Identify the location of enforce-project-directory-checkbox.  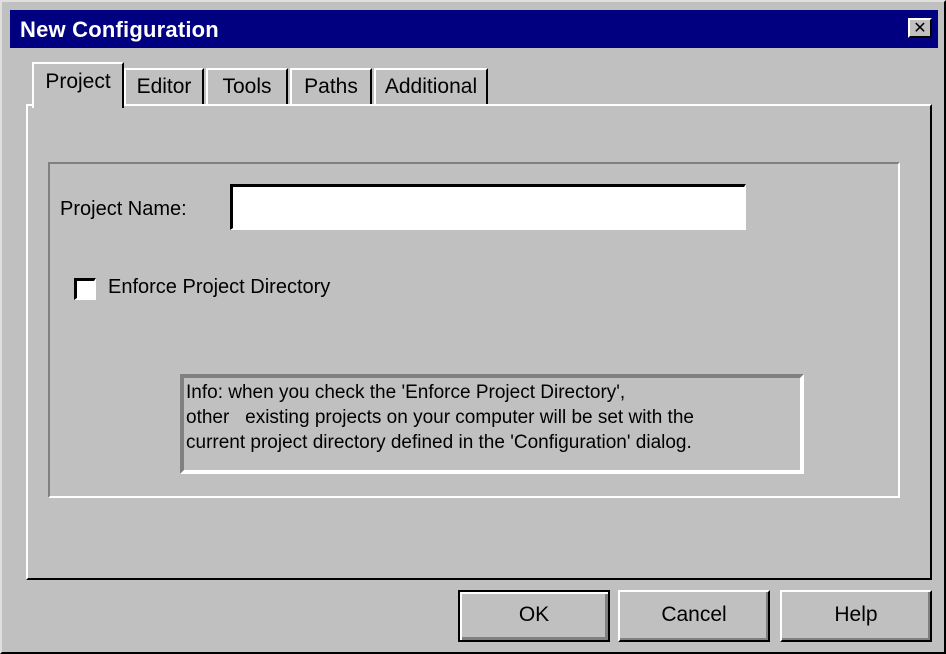
(85, 289).